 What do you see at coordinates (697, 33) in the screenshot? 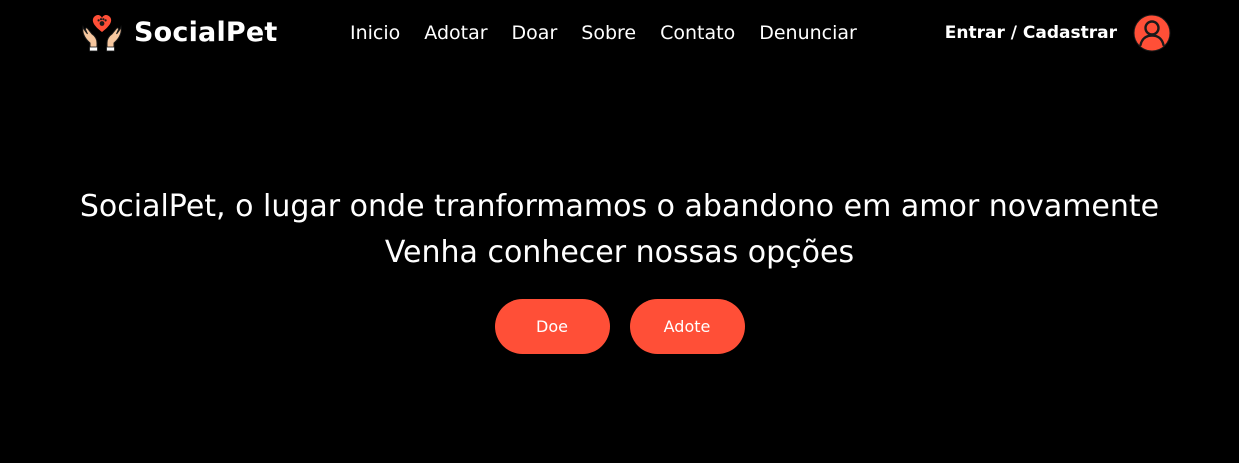
I see `nav-item-contato: Contato` at bounding box center [697, 33].